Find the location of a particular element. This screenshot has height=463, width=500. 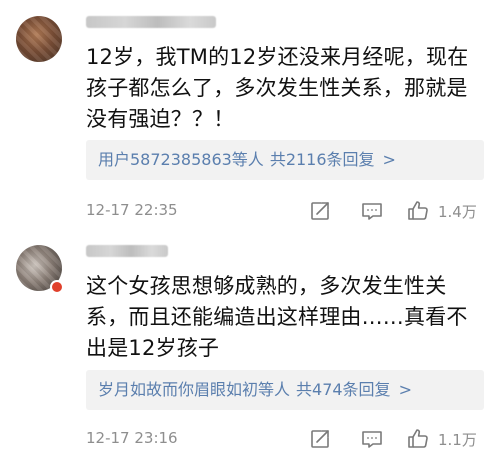

like-count: 1.4万 is located at coordinates (457, 212).